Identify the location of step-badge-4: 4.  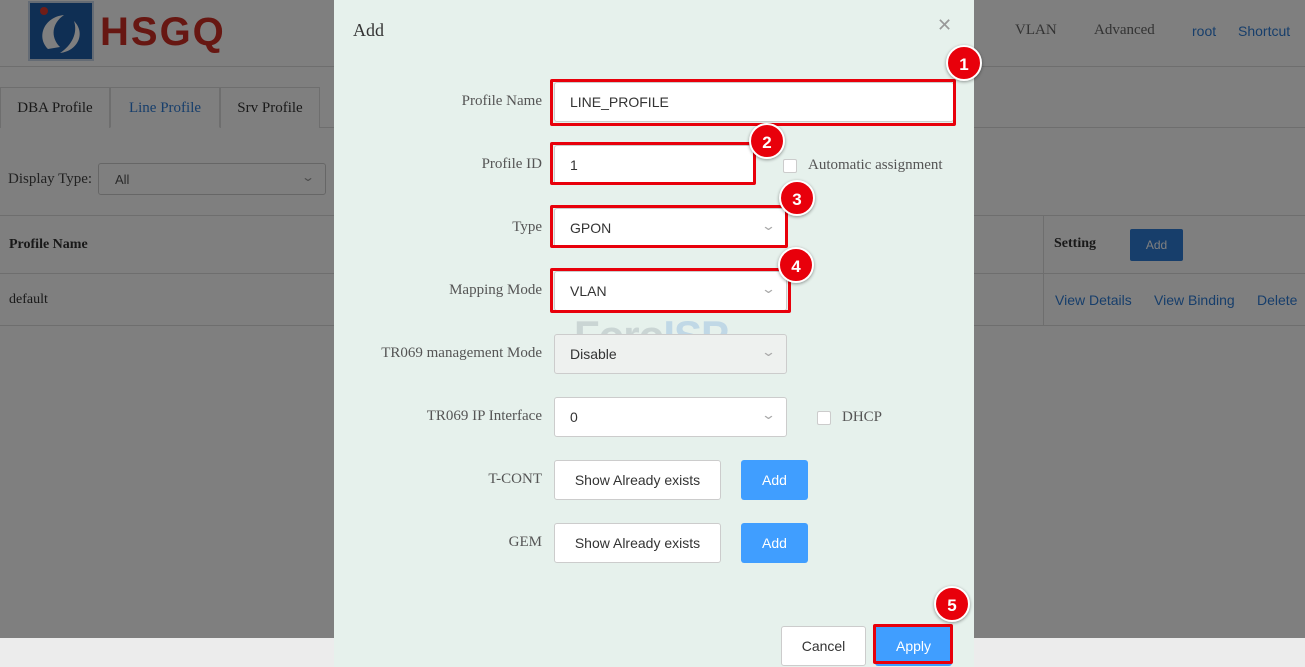
(796, 265).